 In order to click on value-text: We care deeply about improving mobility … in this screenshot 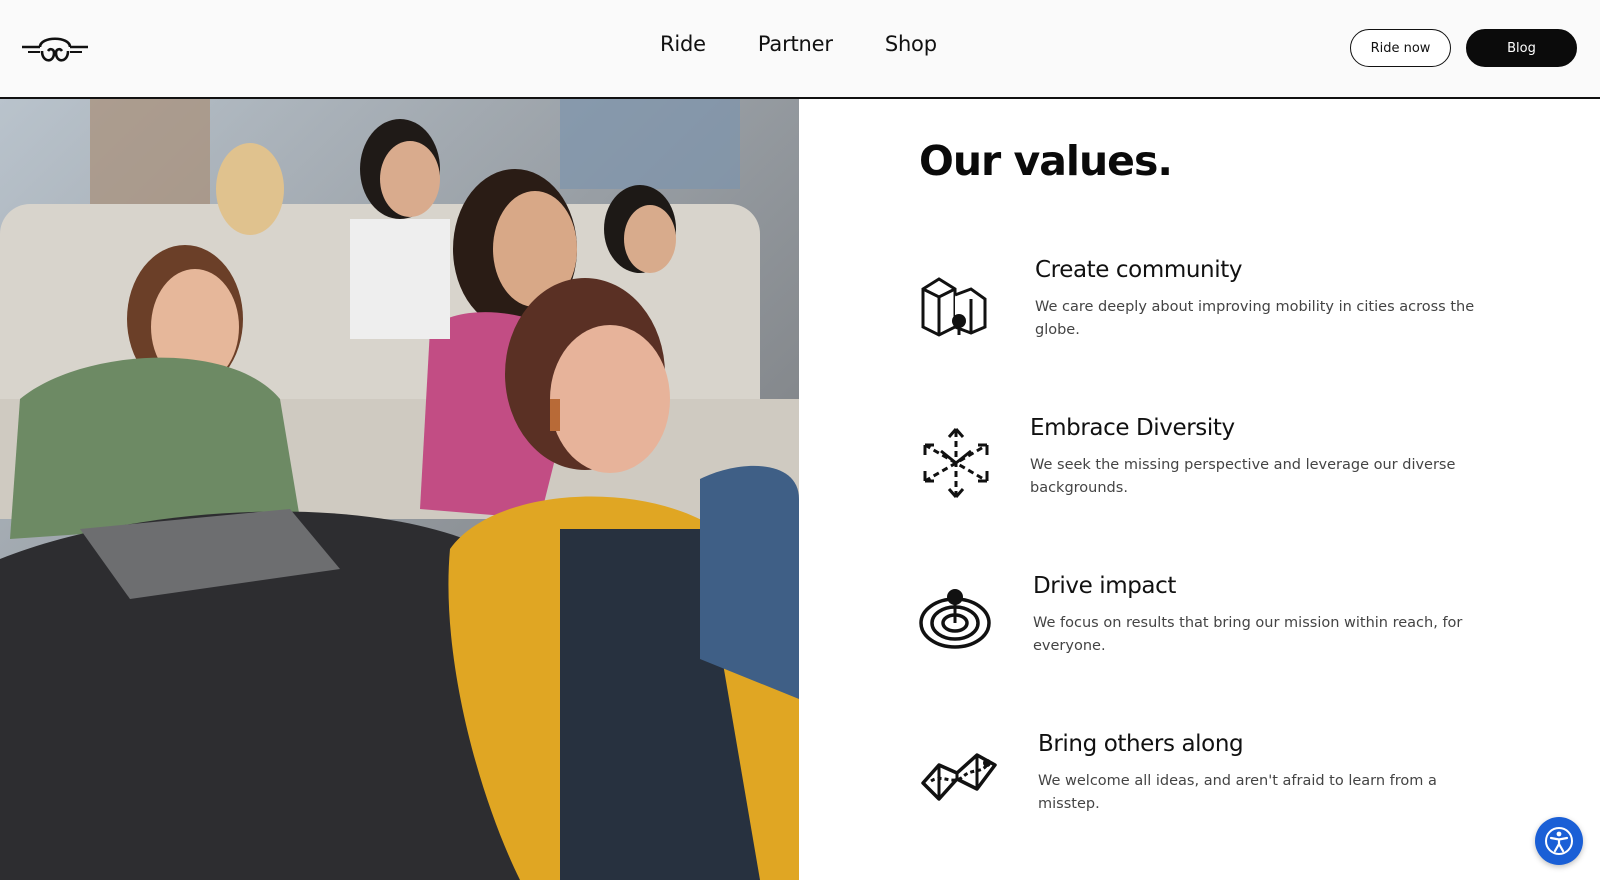, I will do `click(1255, 318)`.